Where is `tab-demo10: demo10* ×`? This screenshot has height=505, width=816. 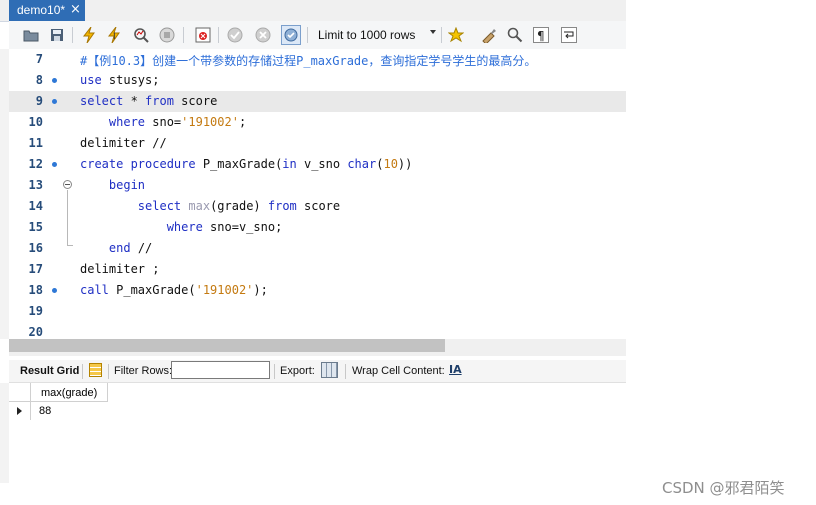
tab-demo10: demo10* × is located at coordinates (47, 10).